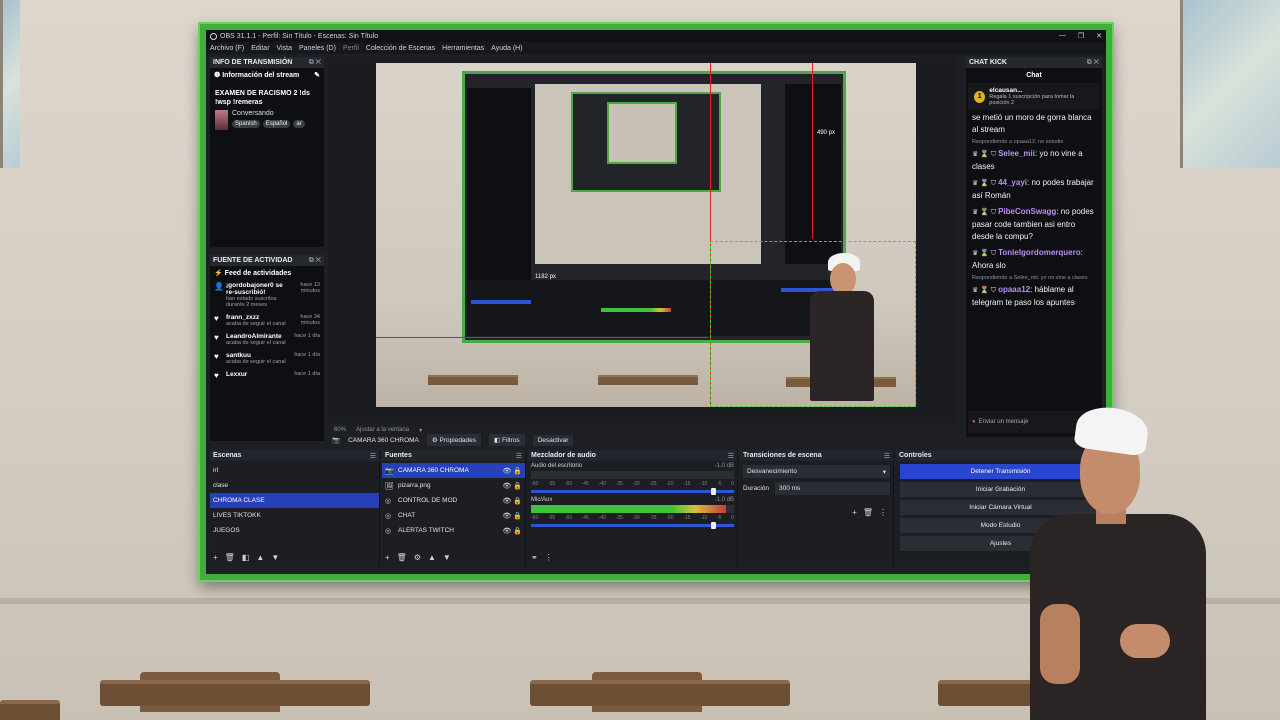 The height and width of the screenshot is (720, 1280). I want to click on wall-map-left, so click(10, 84).